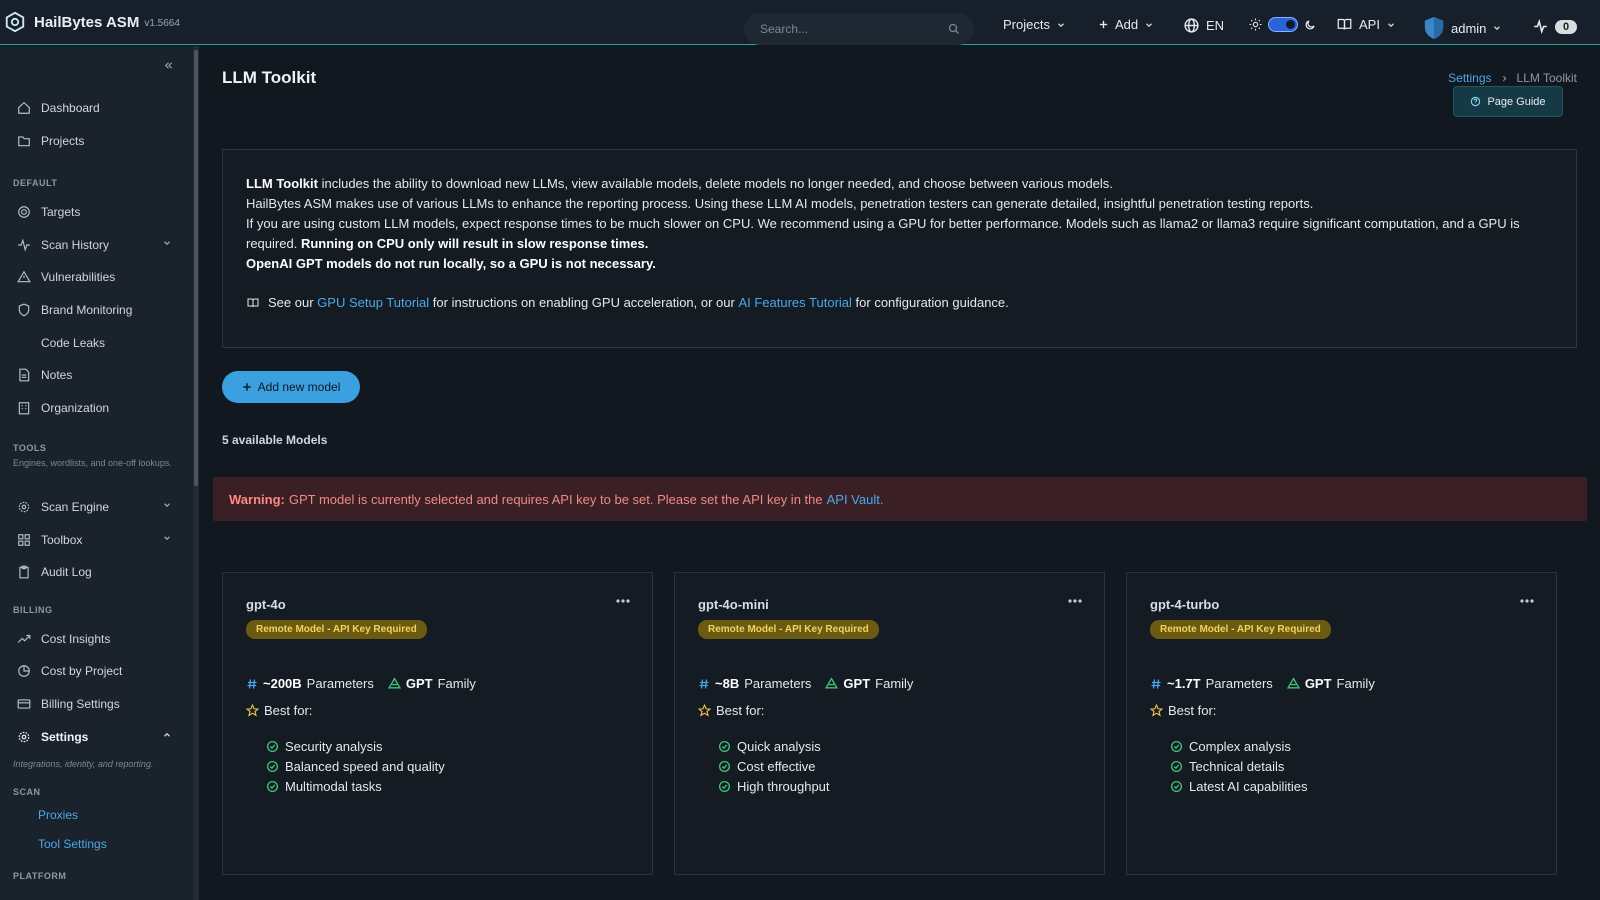  What do you see at coordinates (95, 671) in the screenshot?
I see `sidebar-item-cost-by-project: Cost by Project` at bounding box center [95, 671].